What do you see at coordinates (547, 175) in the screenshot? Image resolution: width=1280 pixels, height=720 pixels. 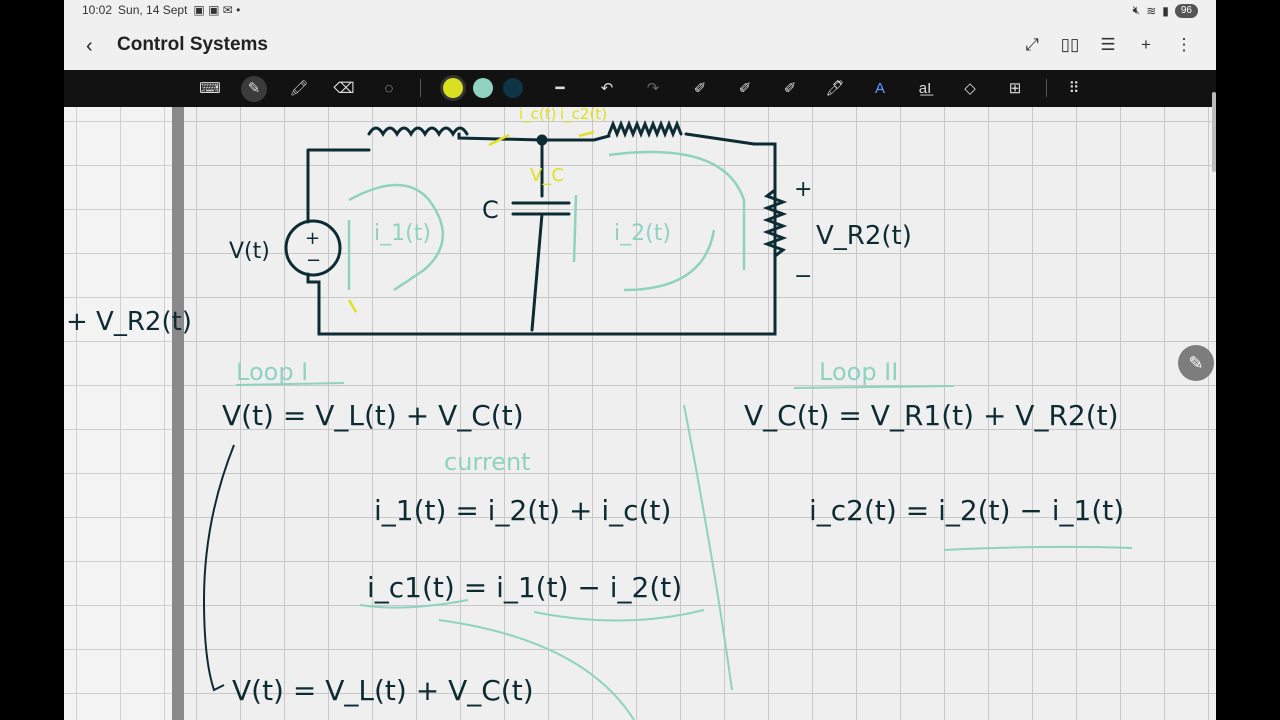 I see `vc-label: V_C` at bounding box center [547, 175].